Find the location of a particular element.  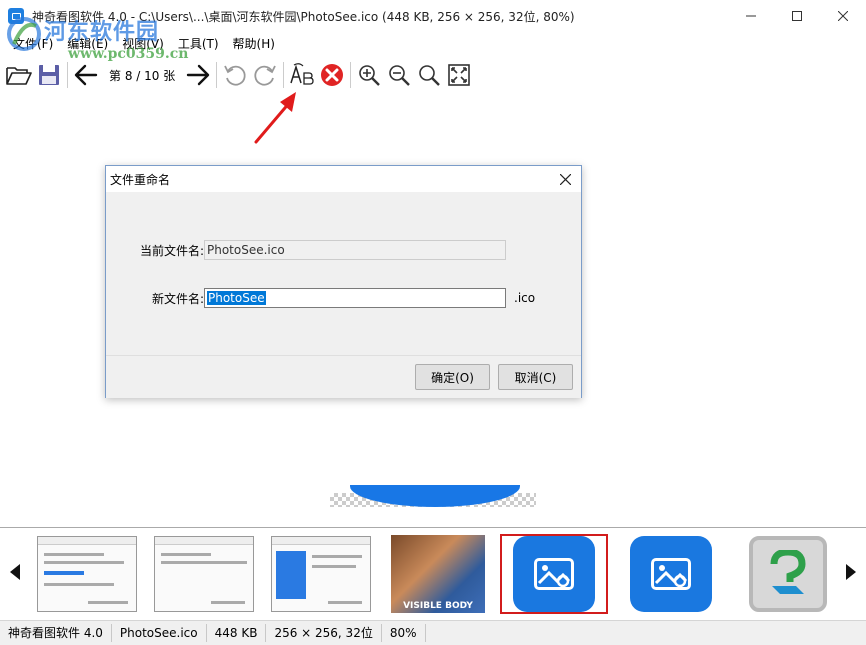

status-app: 神奇看图软件 4.0 is located at coordinates (56, 633).